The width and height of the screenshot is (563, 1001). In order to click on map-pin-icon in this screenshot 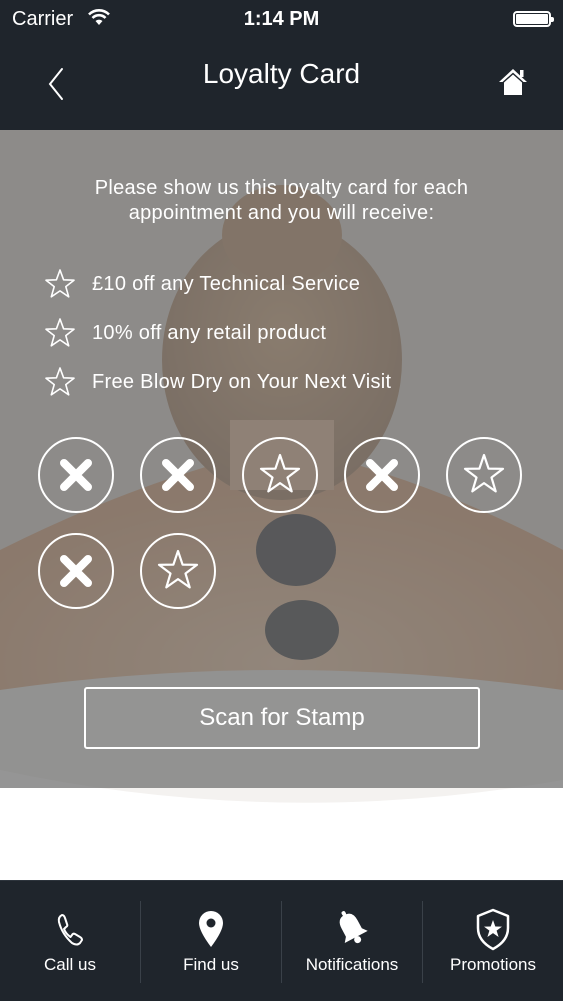, I will do `click(211, 929)`.